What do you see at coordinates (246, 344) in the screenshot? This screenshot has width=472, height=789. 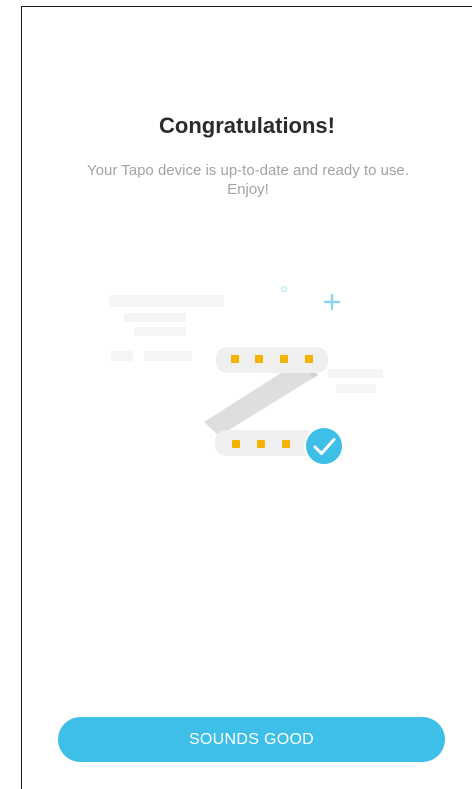 I see `background-decor` at bounding box center [246, 344].